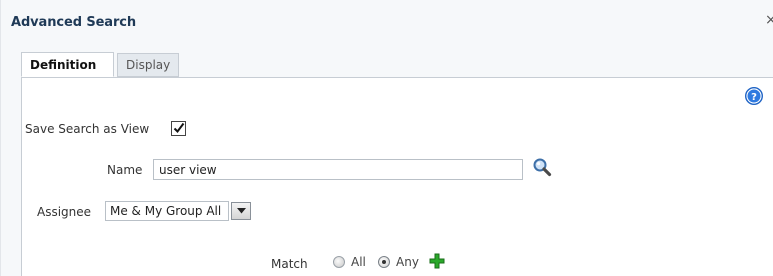  What do you see at coordinates (74, 22) in the screenshot?
I see `dialog-title: Advanced Search` at bounding box center [74, 22].